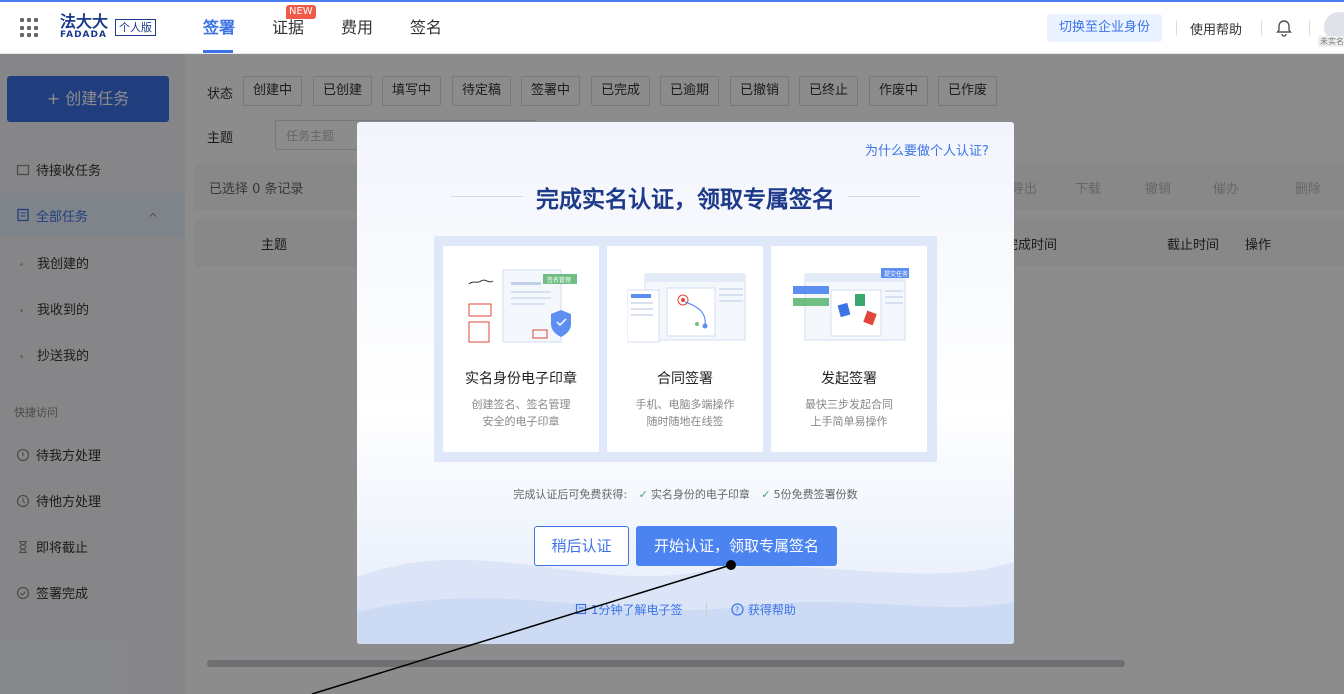 Image resolution: width=1344 pixels, height=694 pixels. What do you see at coordinates (884, 196) in the screenshot?
I see `title-decoration-line` at bounding box center [884, 196].